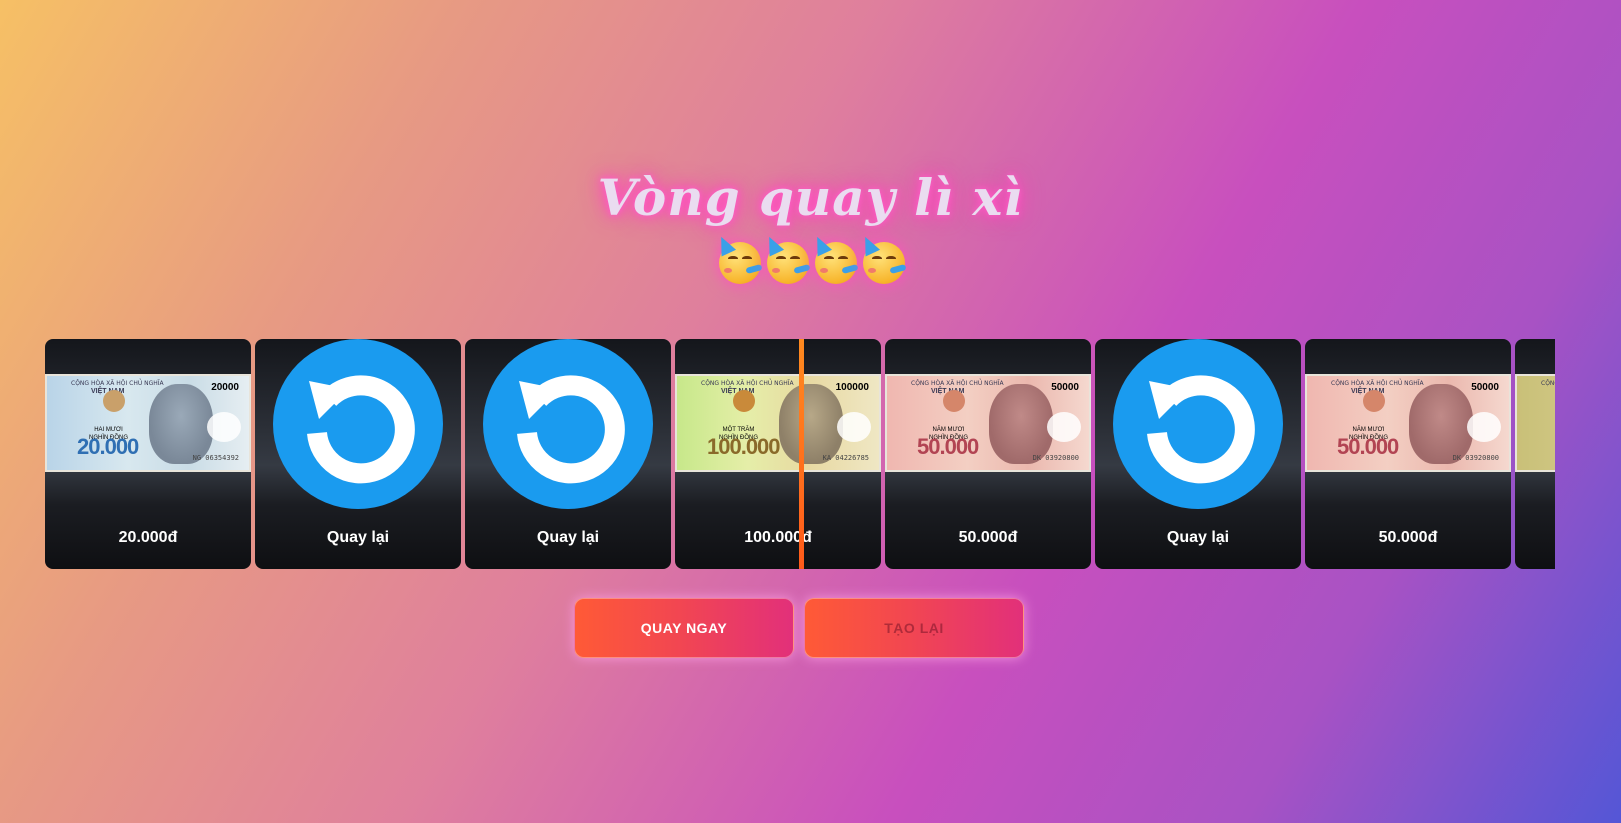  I want to click on page-title: Vòng quay lì xì, so click(810, 197).